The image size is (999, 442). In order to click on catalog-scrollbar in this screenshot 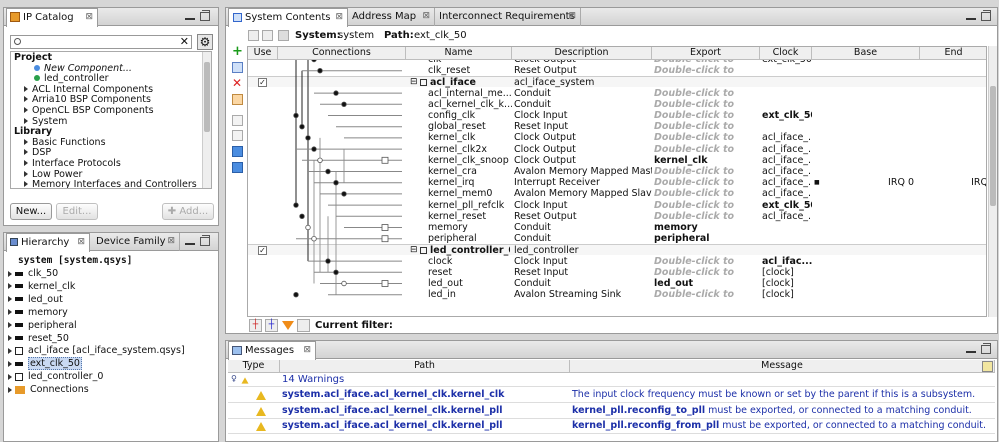, I will do `click(206, 120)`.